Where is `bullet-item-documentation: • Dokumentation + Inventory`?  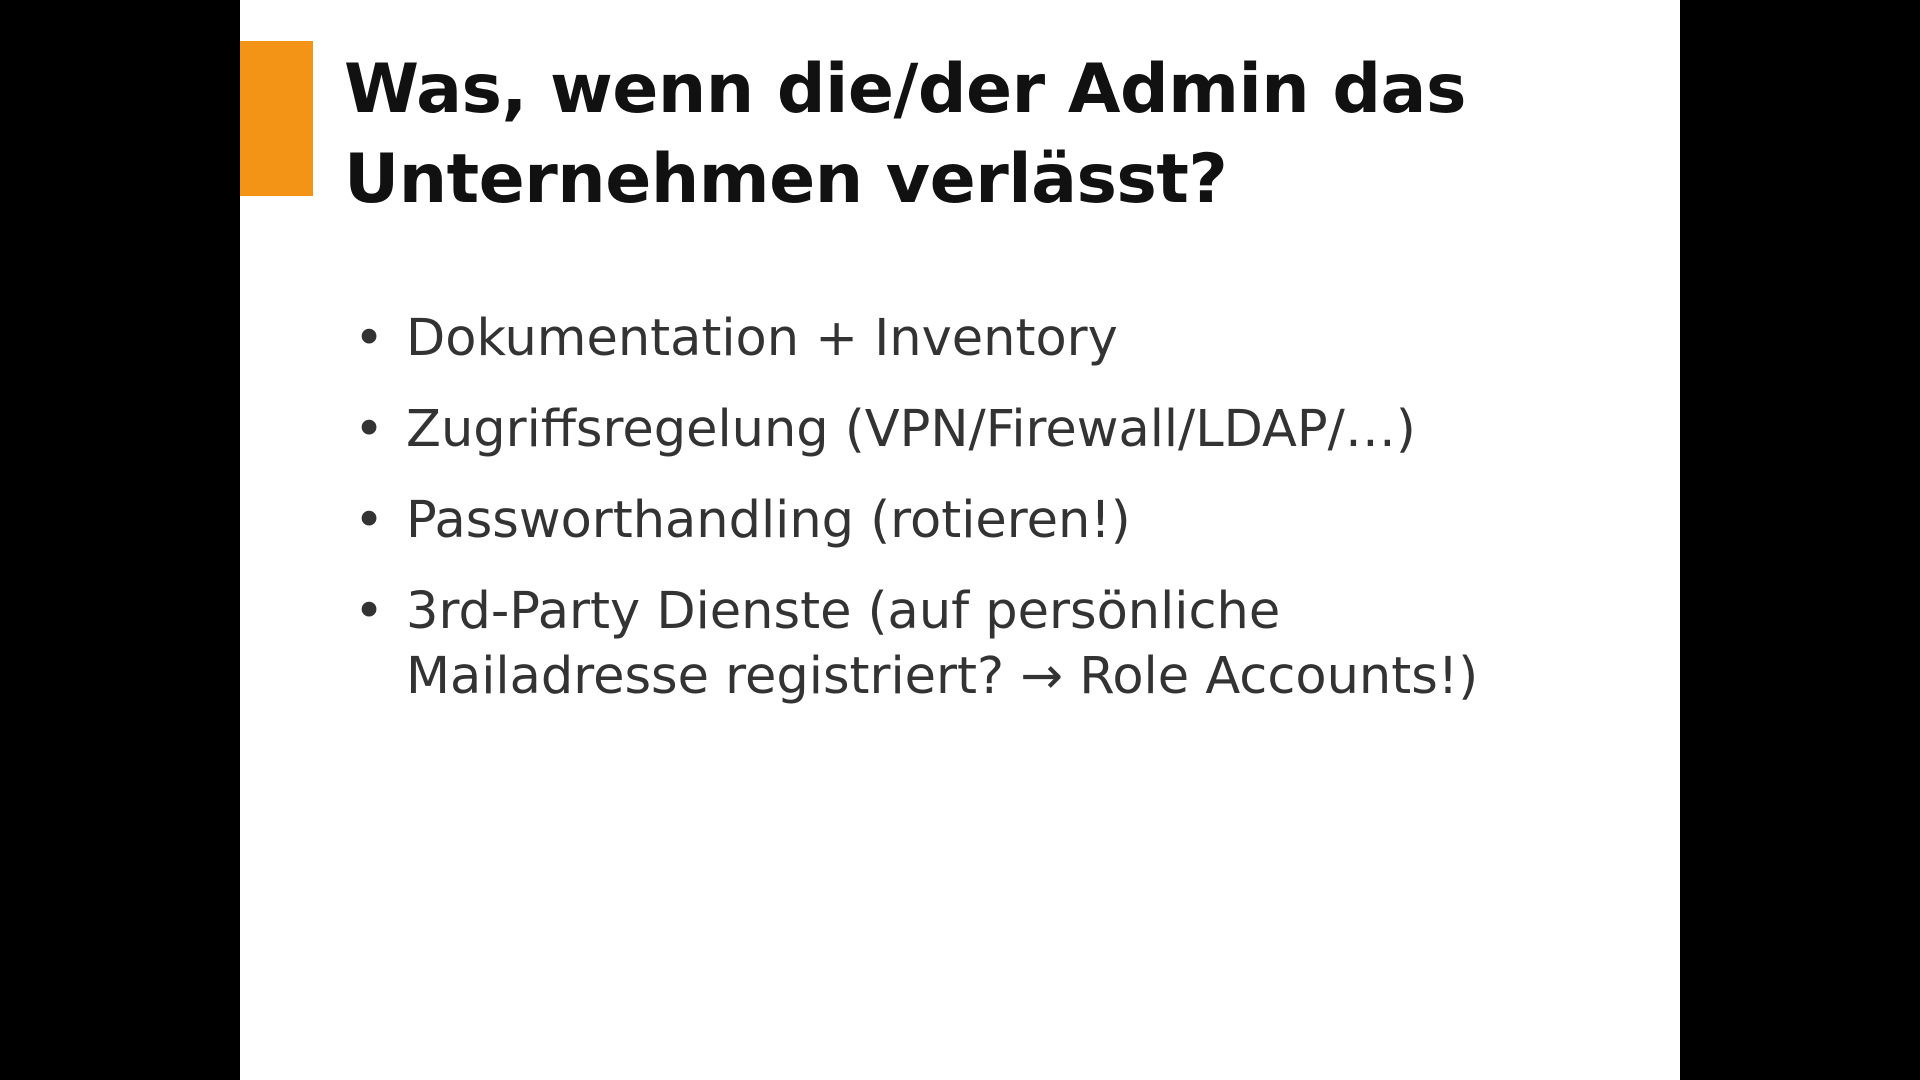 bullet-item-documentation: • Dokumentation + Inventory is located at coordinates (1004, 338).